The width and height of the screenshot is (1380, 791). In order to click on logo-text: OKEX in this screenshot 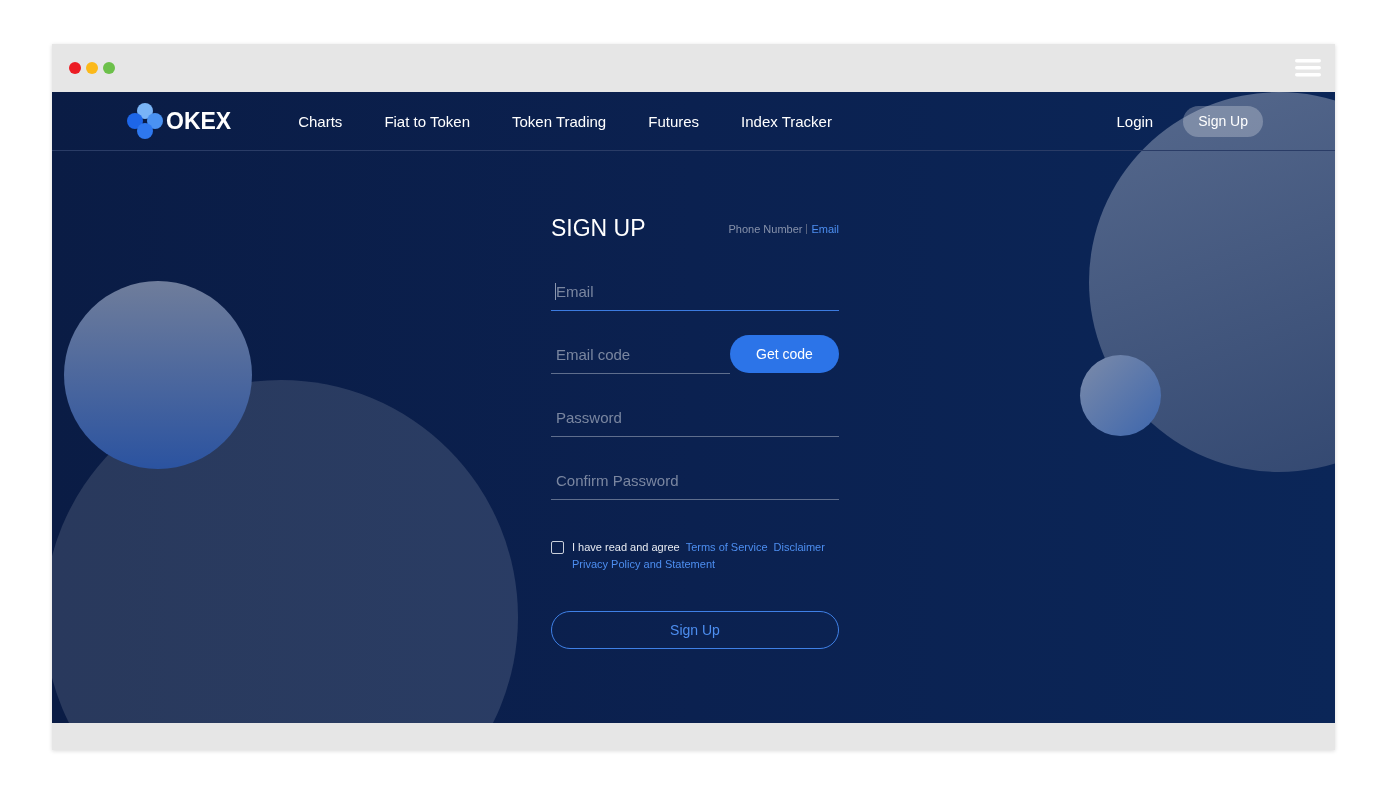, I will do `click(199, 121)`.